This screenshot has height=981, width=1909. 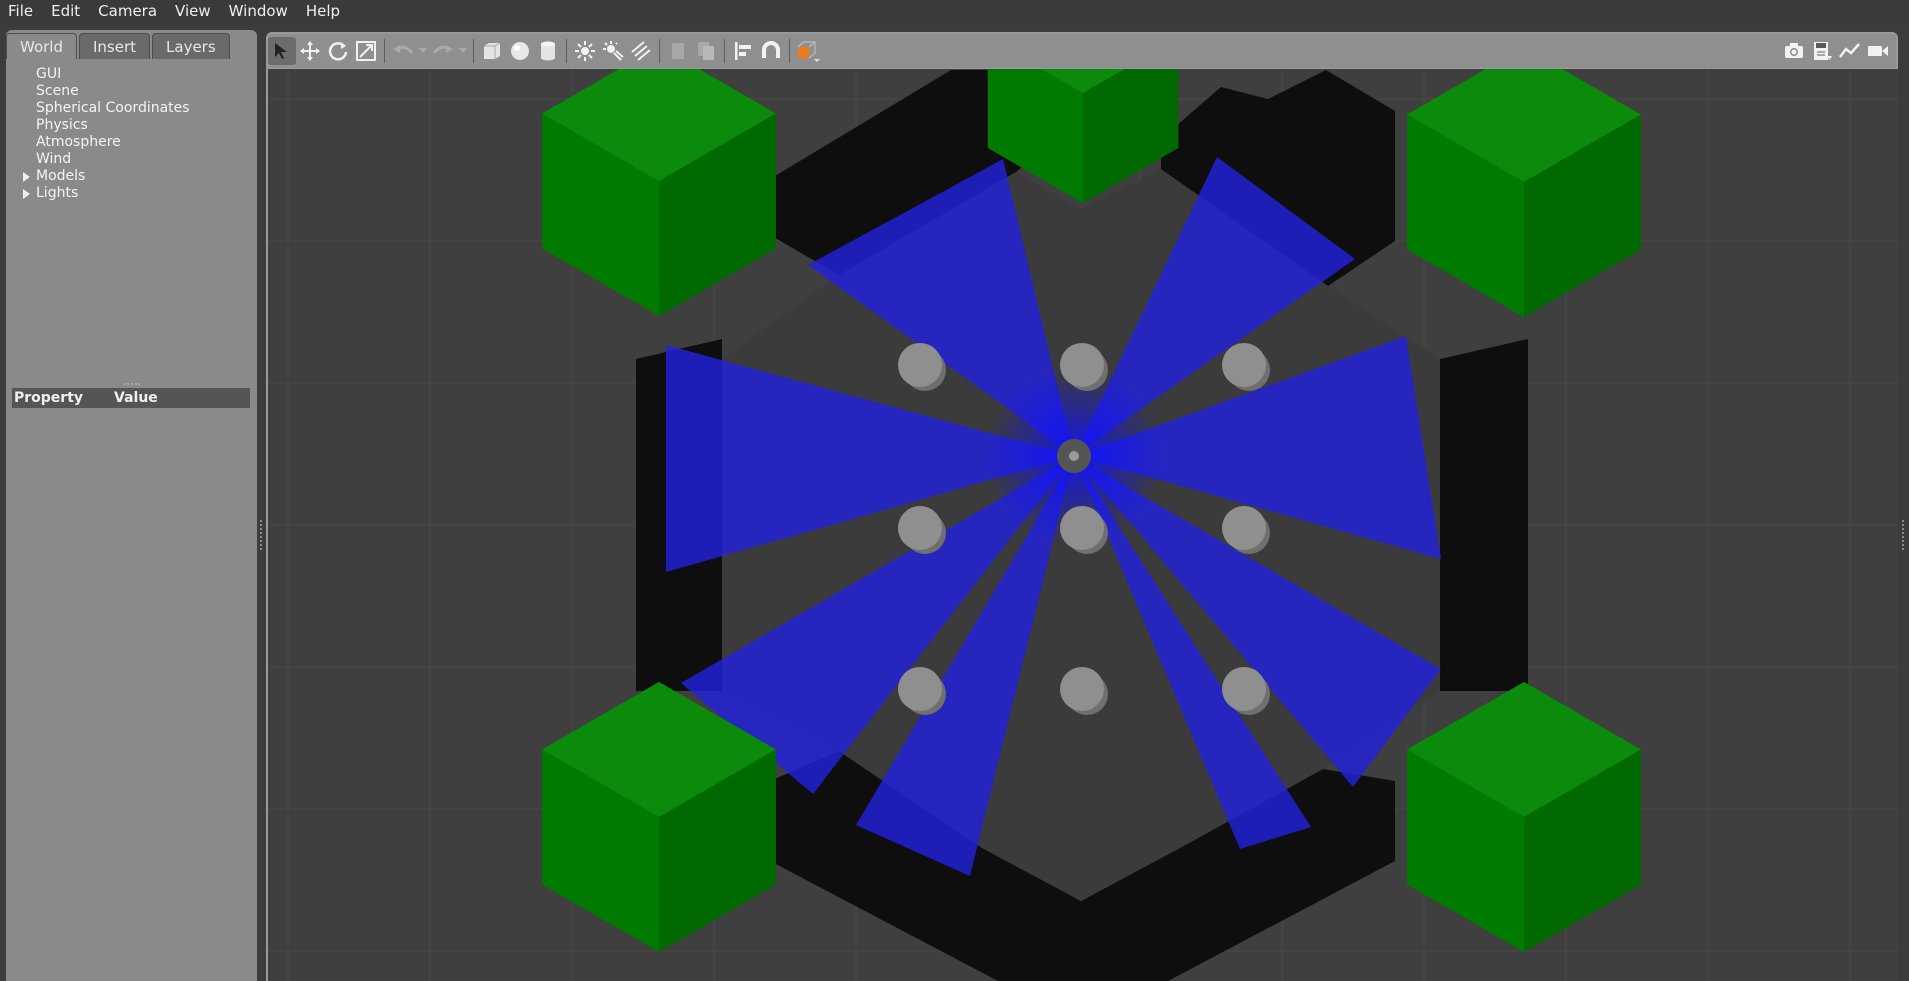 What do you see at coordinates (282, 51) in the screenshot?
I see `select-arrow-icon` at bounding box center [282, 51].